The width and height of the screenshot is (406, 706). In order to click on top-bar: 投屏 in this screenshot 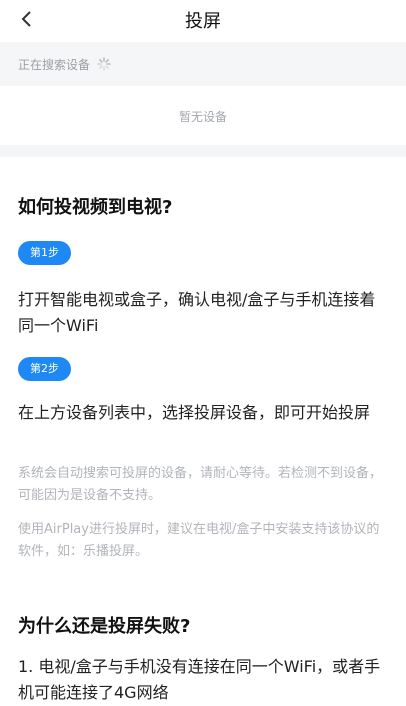, I will do `click(203, 20)`.